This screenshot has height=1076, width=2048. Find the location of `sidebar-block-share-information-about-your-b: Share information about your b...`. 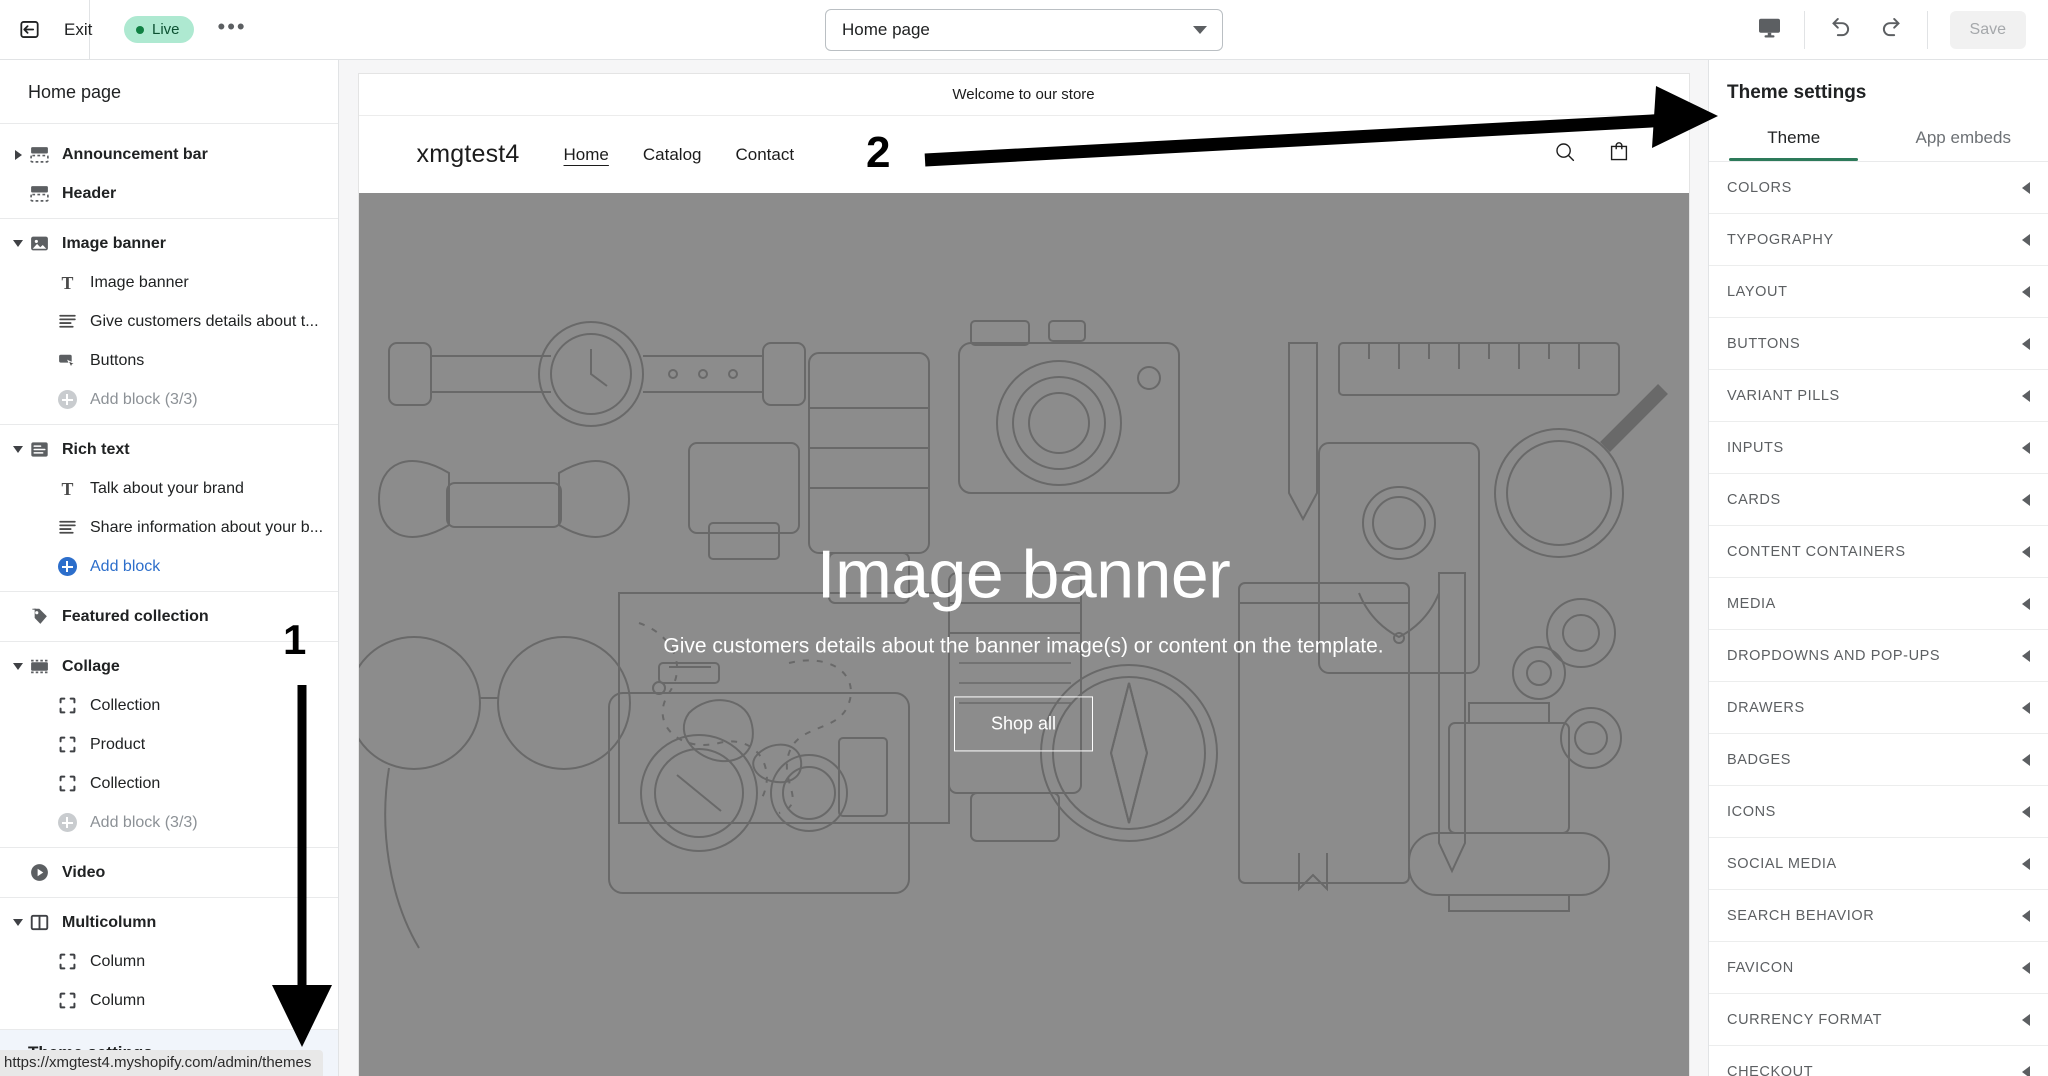

sidebar-block-share-information-about-your-b: Share information about your b... is located at coordinates (169, 527).